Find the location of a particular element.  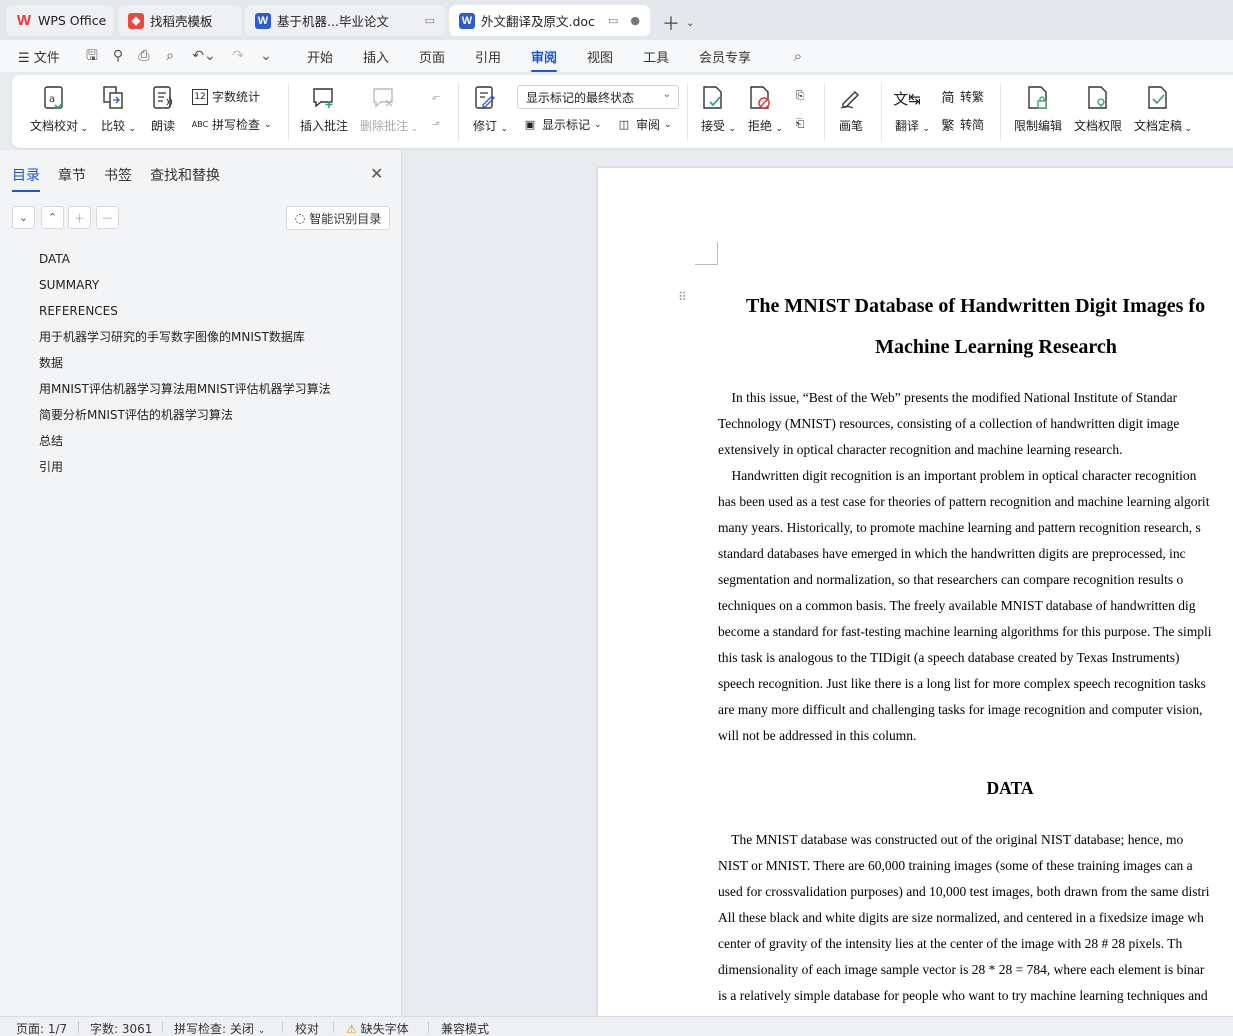

proofread-status-button: 校对 is located at coordinates (307, 1028).